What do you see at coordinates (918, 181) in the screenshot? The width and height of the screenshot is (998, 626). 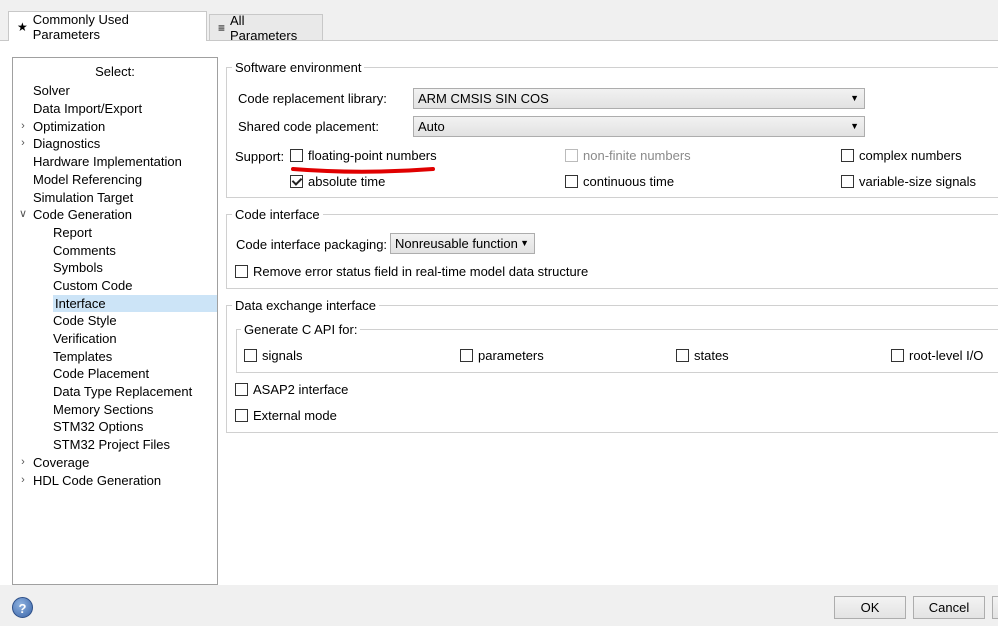 I see `checkbox-label: variable-size signals` at bounding box center [918, 181].